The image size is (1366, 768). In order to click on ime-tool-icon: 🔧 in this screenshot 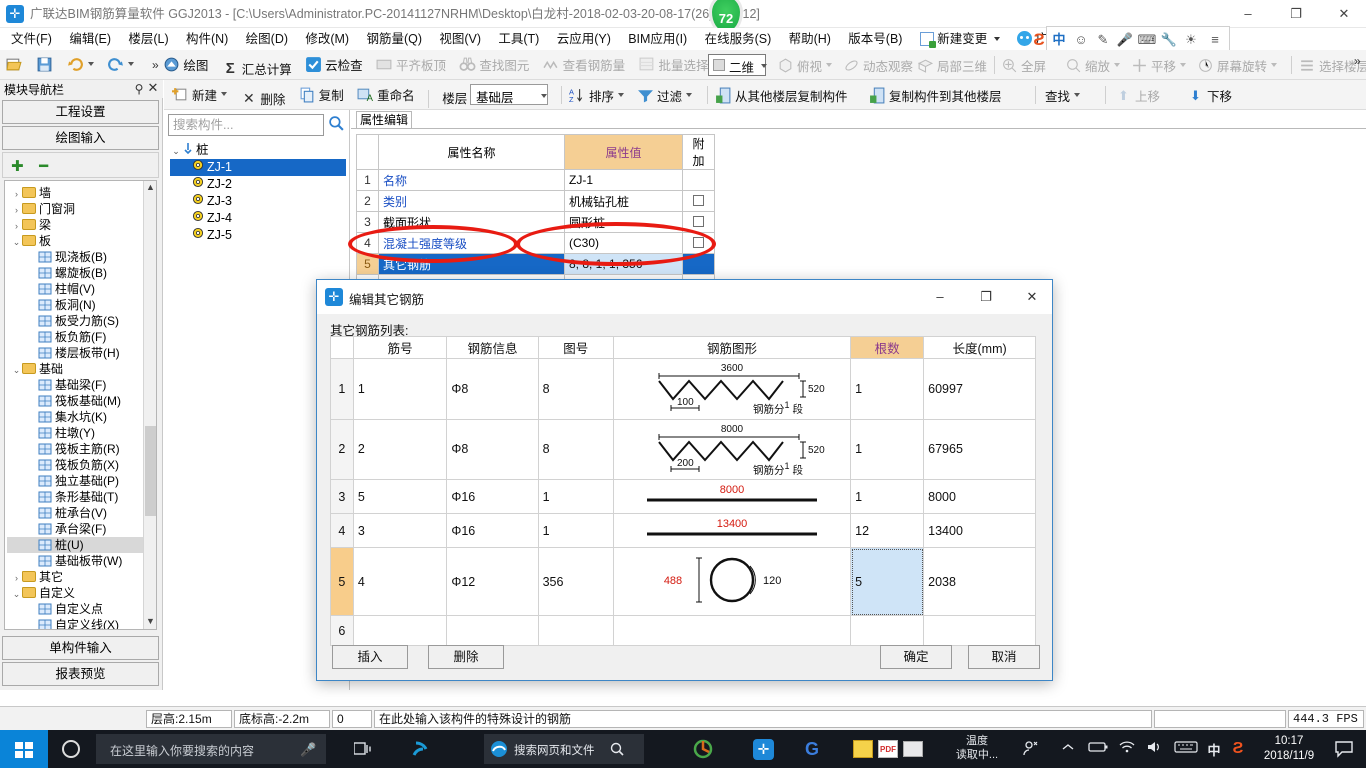, I will do `click(1169, 40)`.